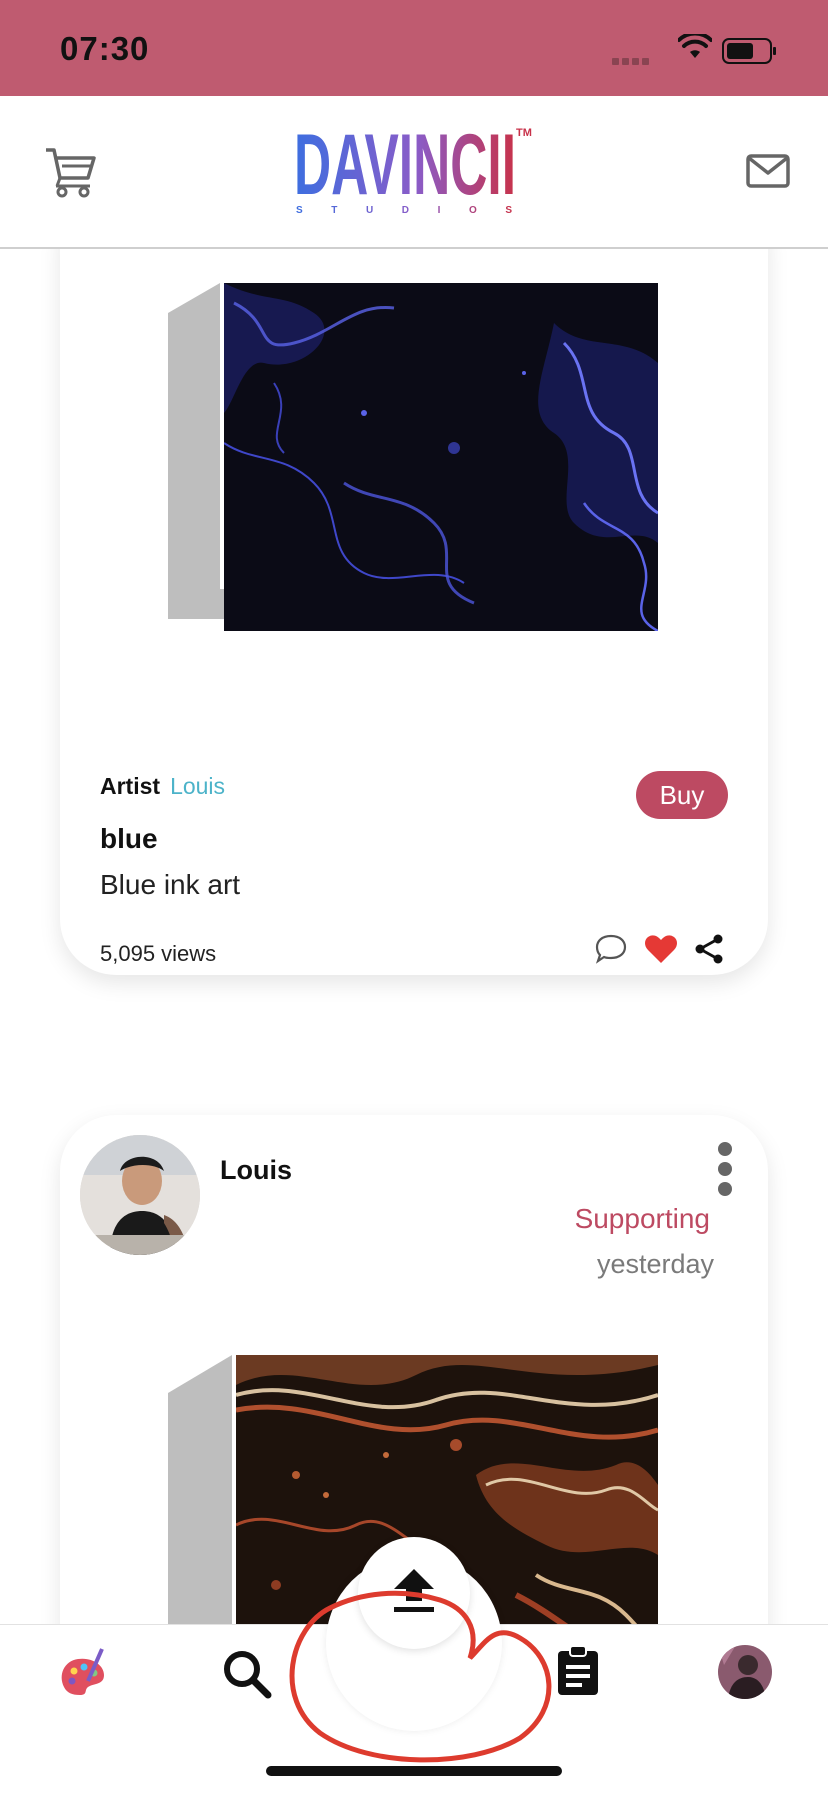  I want to click on comment-icon, so click(611, 951).